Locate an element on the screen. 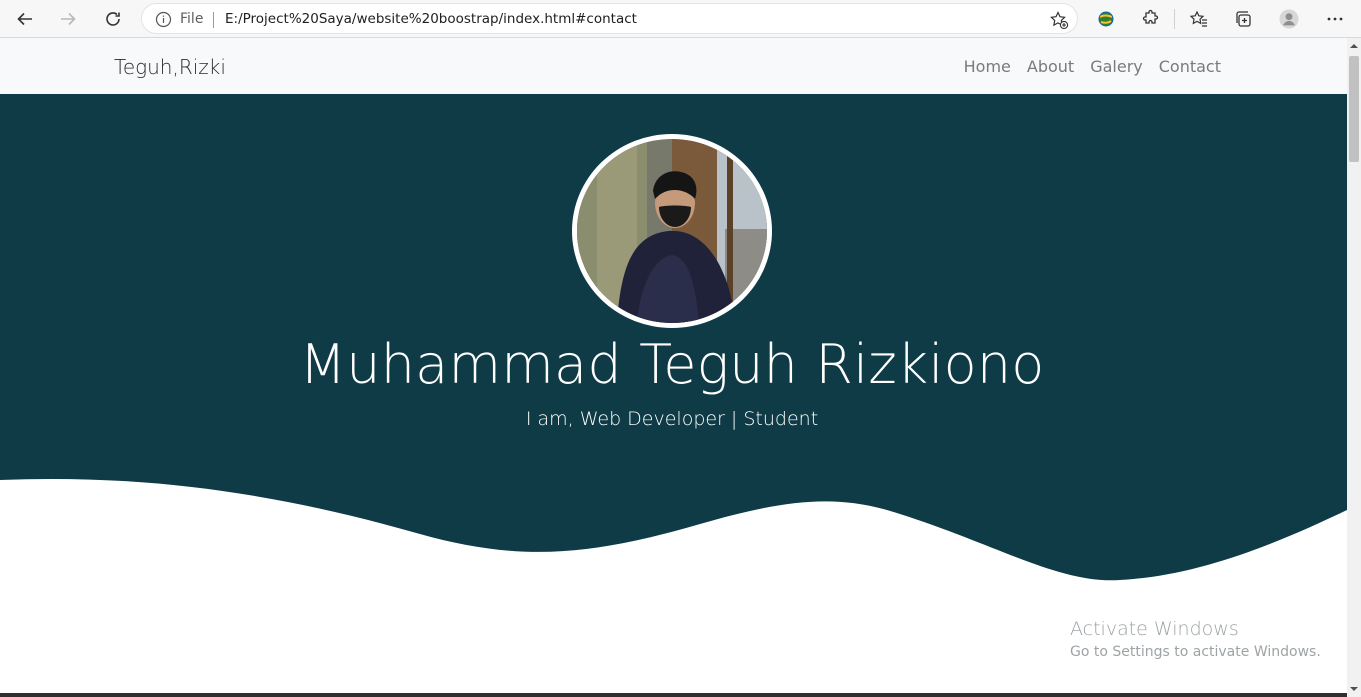 This screenshot has height=697, width=1361. info-icon is located at coordinates (163, 19).